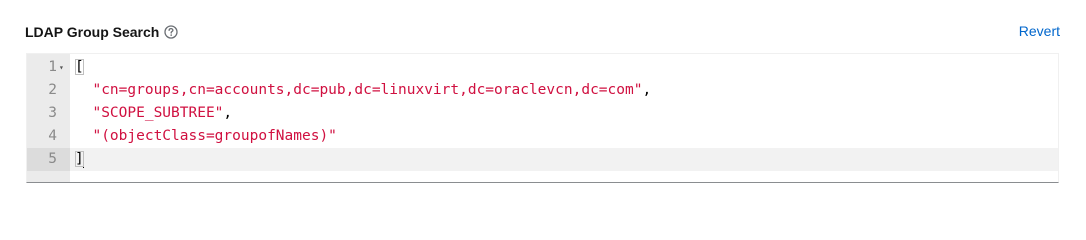 The width and height of the screenshot is (1086, 240). Describe the element at coordinates (542, 32) in the screenshot. I see `field-header: LDAP Group Search Revert` at that location.